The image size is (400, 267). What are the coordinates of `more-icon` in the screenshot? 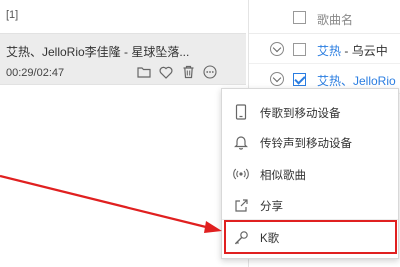 It's located at (210, 72).